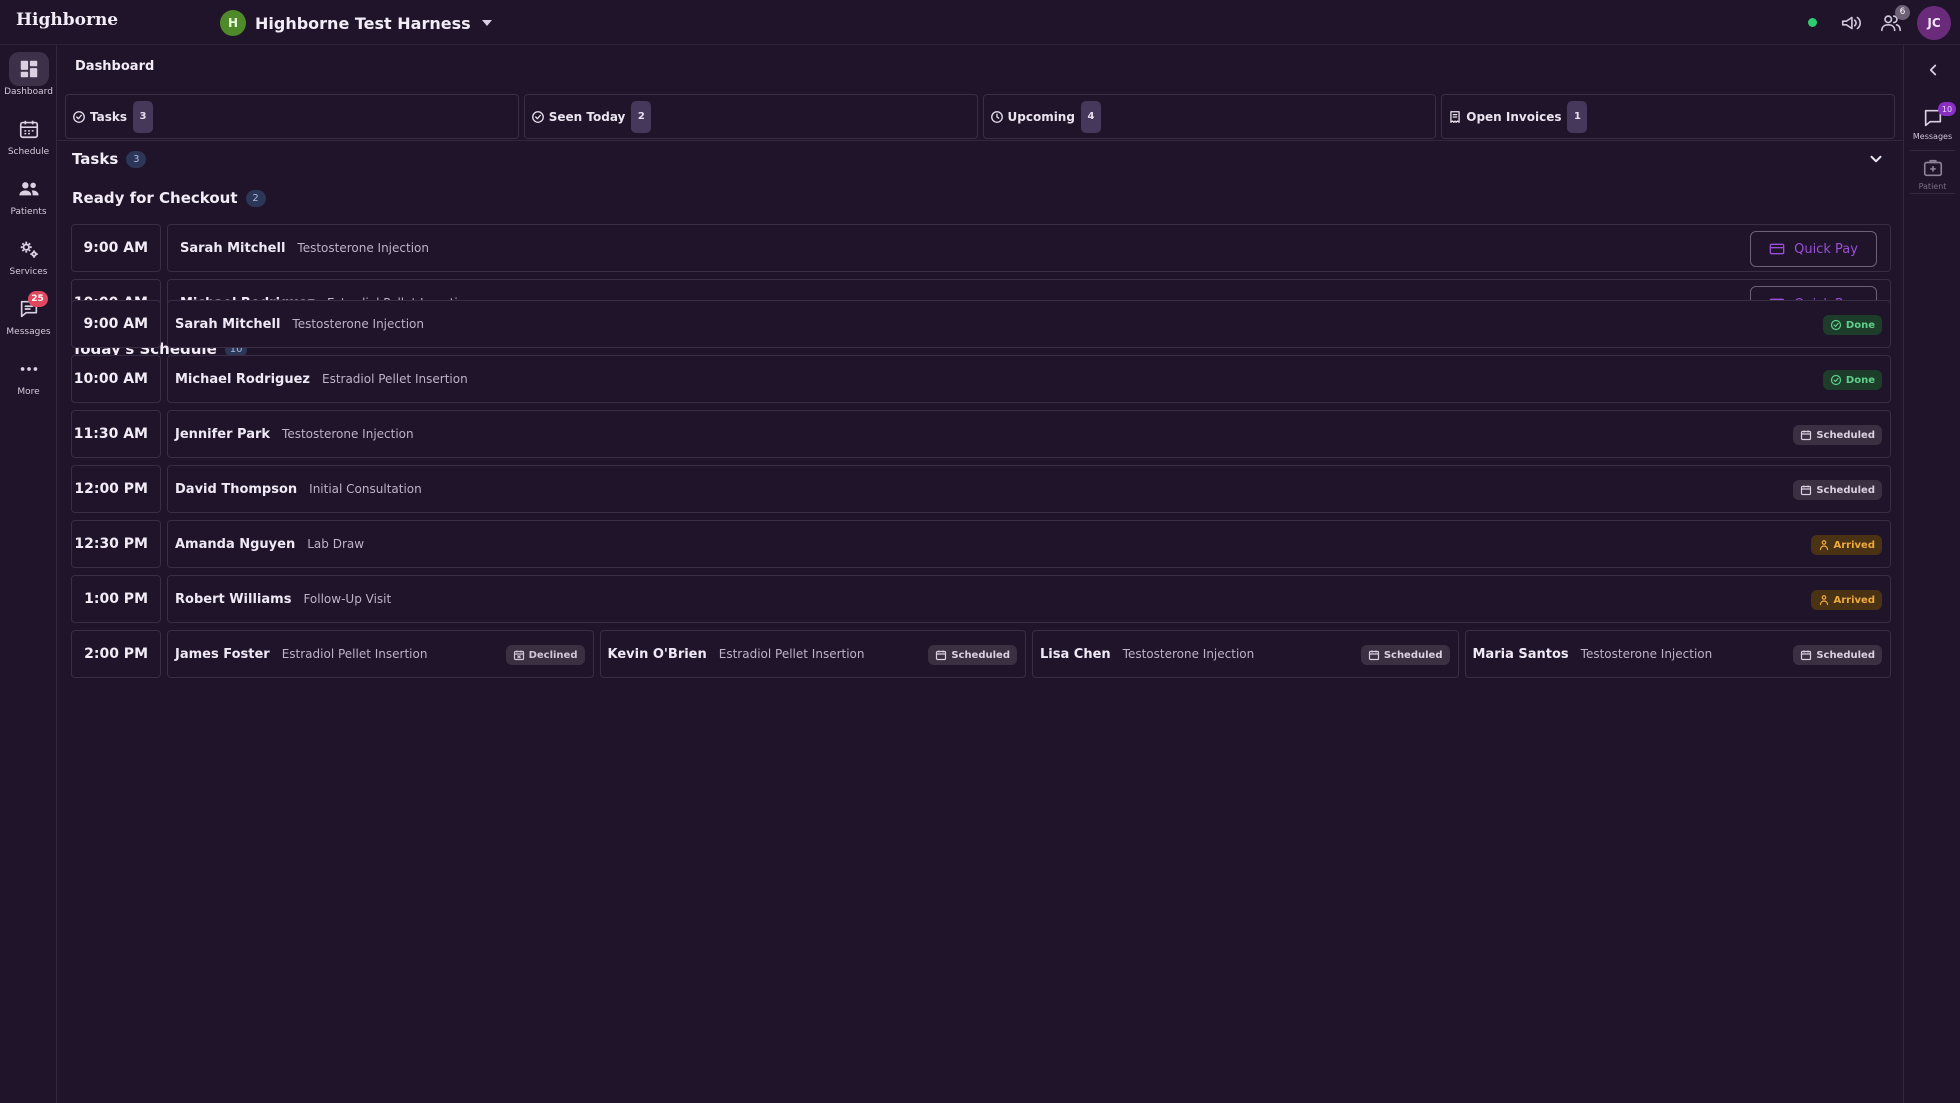 This screenshot has height=1103, width=1960. I want to click on status-label: Done, so click(1860, 380).